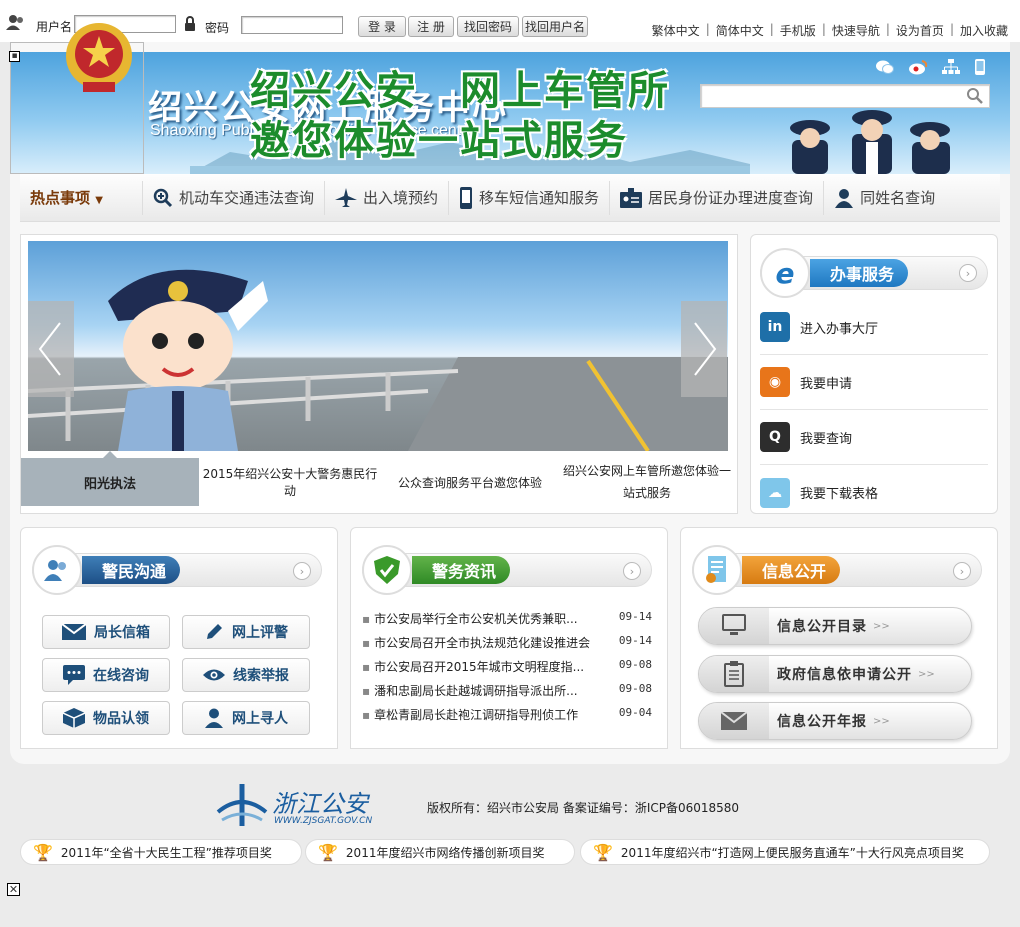 Image resolution: width=1020 pixels, height=927 pixels. Describe the element at coordinates (856, 30) in the screenshot. I see `link-quick-nav: 快速导航` at that location.